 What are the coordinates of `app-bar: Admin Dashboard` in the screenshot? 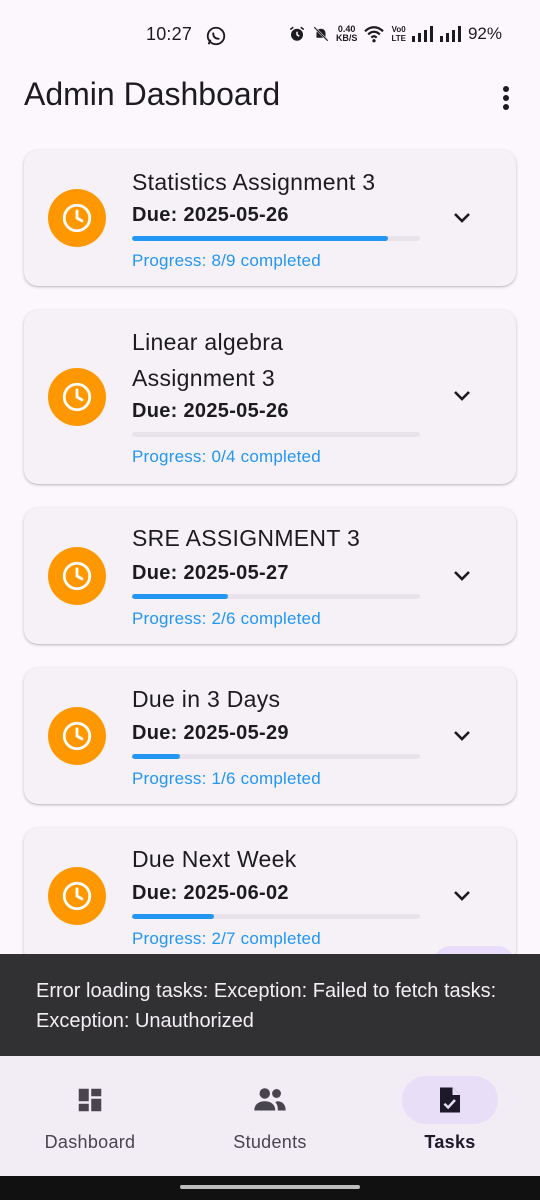 It's located at (270, 100).